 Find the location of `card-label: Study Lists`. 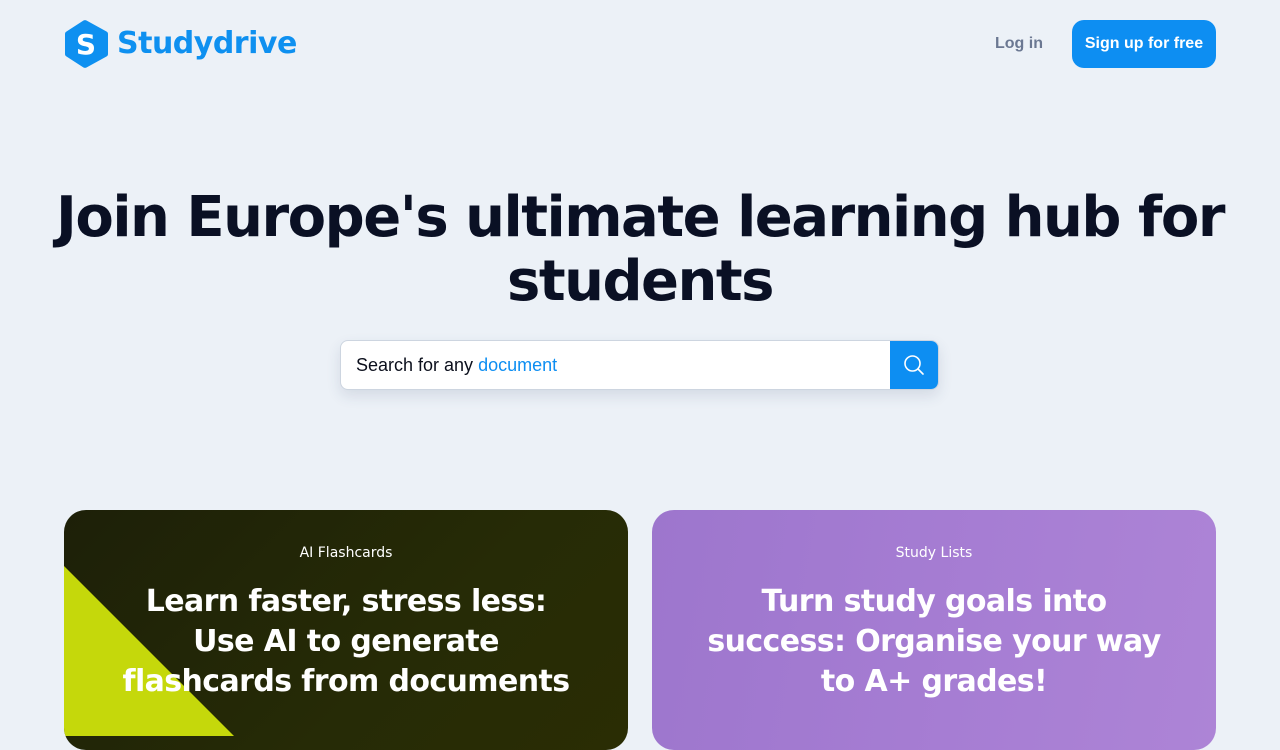

card-label: Study Lists is located at coordinates (934, 553).